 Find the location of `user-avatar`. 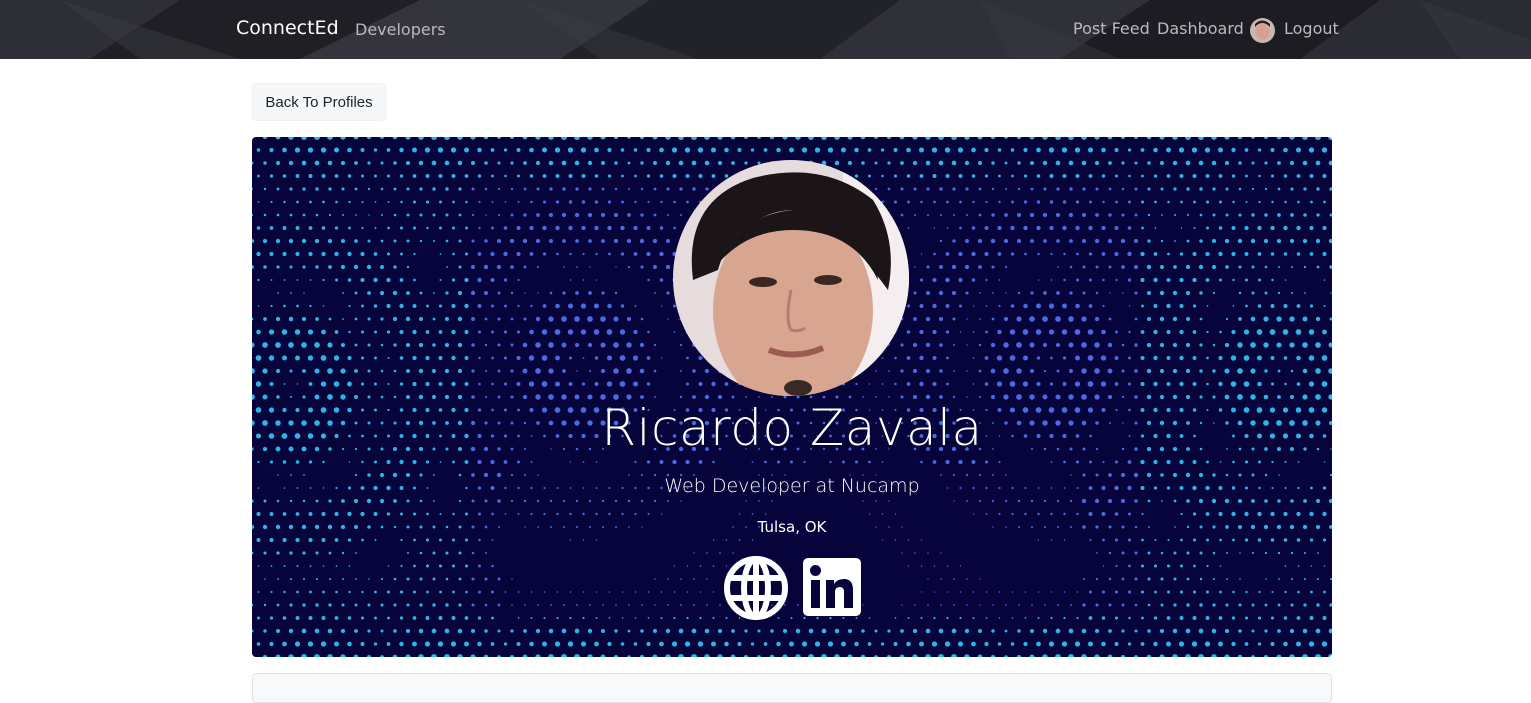

user-avatar is located at coordinates (1262, 30).